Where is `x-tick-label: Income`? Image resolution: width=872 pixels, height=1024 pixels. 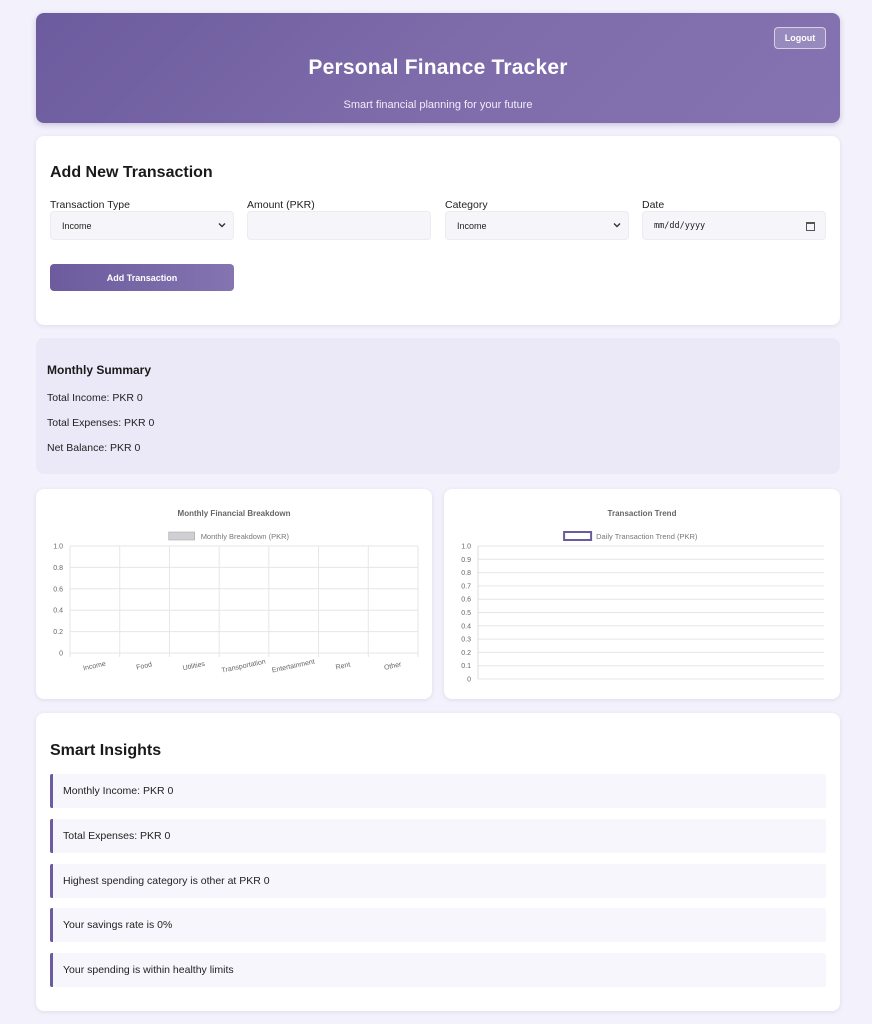 x-tick-label: Income is located at coordinates (95, 667).